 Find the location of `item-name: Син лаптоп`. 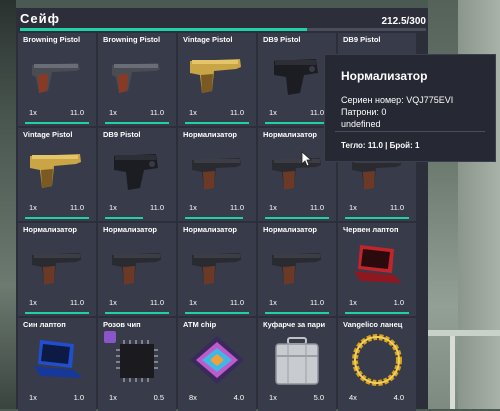

item-name: Син лаптоп is located at coordinates (44, 324).